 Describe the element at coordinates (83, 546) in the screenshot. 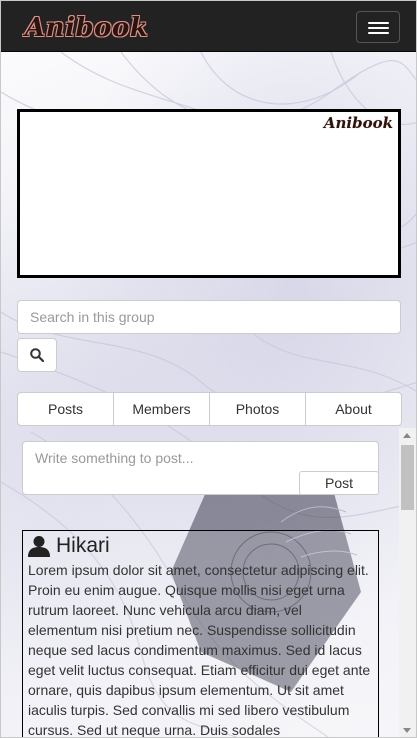

I see `post-author-name: Hikari` at that location.